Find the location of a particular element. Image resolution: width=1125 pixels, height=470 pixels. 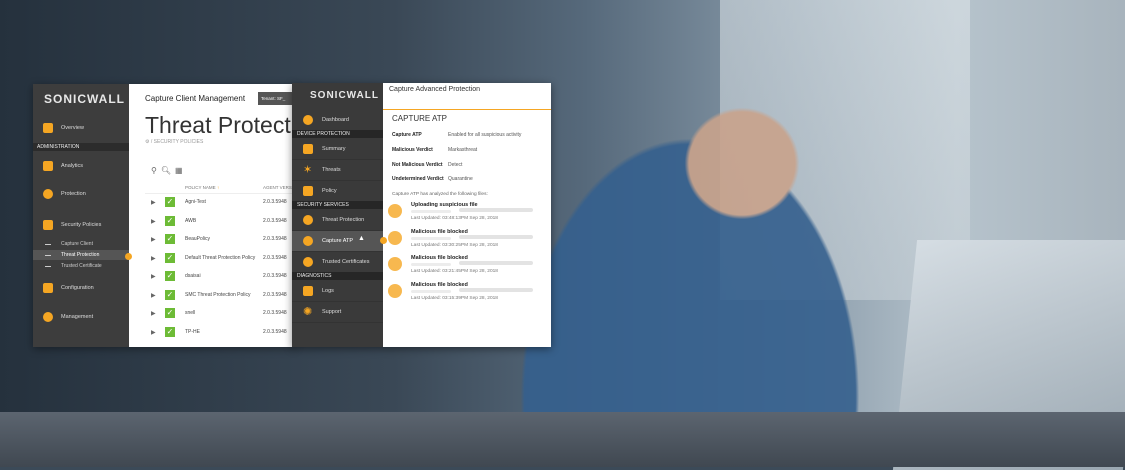

sidebar-item-label: Protection is located at coordinates (73, 194).